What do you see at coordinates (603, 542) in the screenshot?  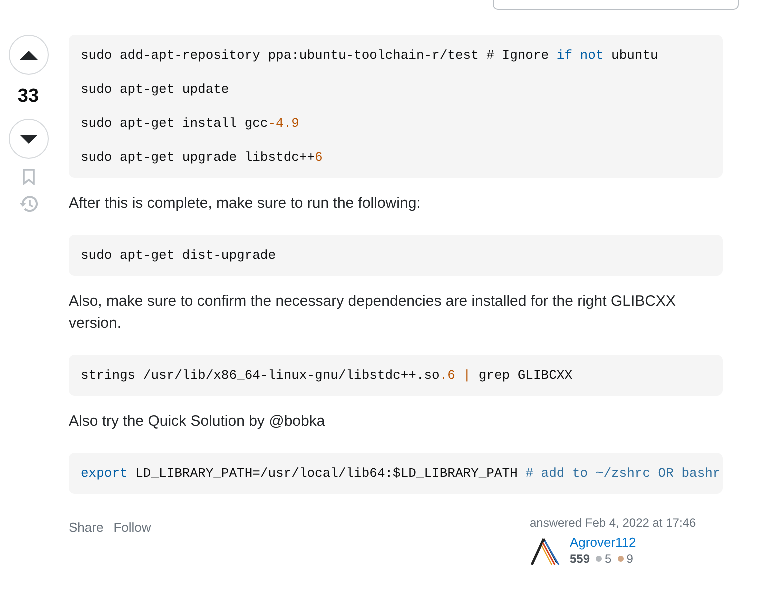 I see `user-name-link: Agrover112` at bounding box center [603, 542].